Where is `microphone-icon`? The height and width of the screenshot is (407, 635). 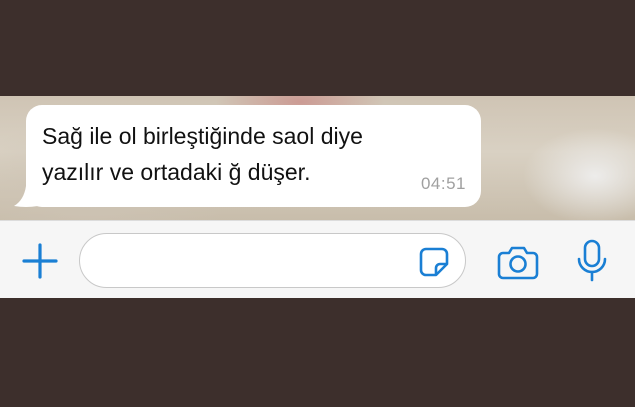 microphone-icon is located at coordinates (592, 260).